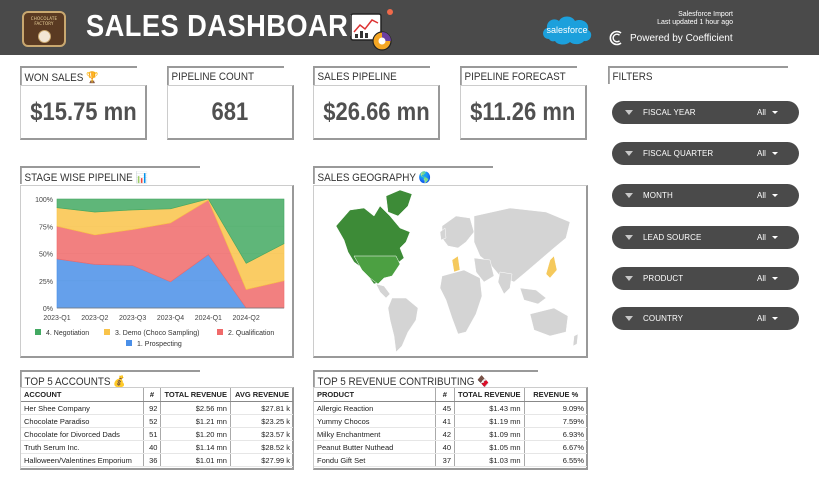  What do you see at coordinates (555, 421) in the screenshot?
I see `table-cell: 7.59%` at bounding box center [555, 421].